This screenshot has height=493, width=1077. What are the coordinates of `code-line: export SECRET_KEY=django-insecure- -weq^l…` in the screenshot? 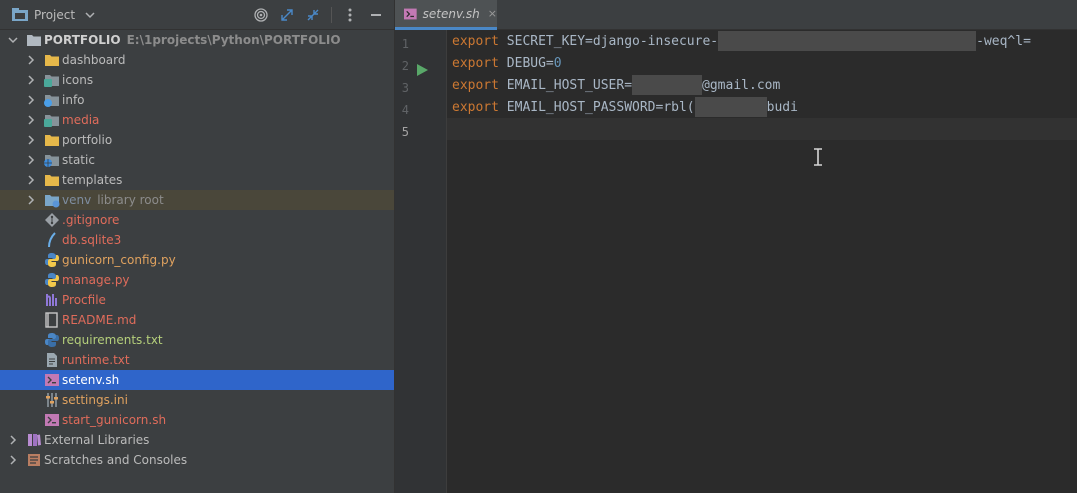 It's located at (741, 41).